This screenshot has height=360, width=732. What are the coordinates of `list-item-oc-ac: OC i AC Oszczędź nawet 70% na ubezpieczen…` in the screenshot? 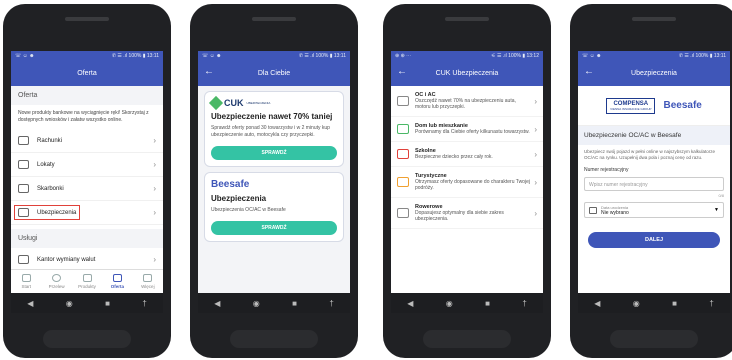 It's located at (467, 101).